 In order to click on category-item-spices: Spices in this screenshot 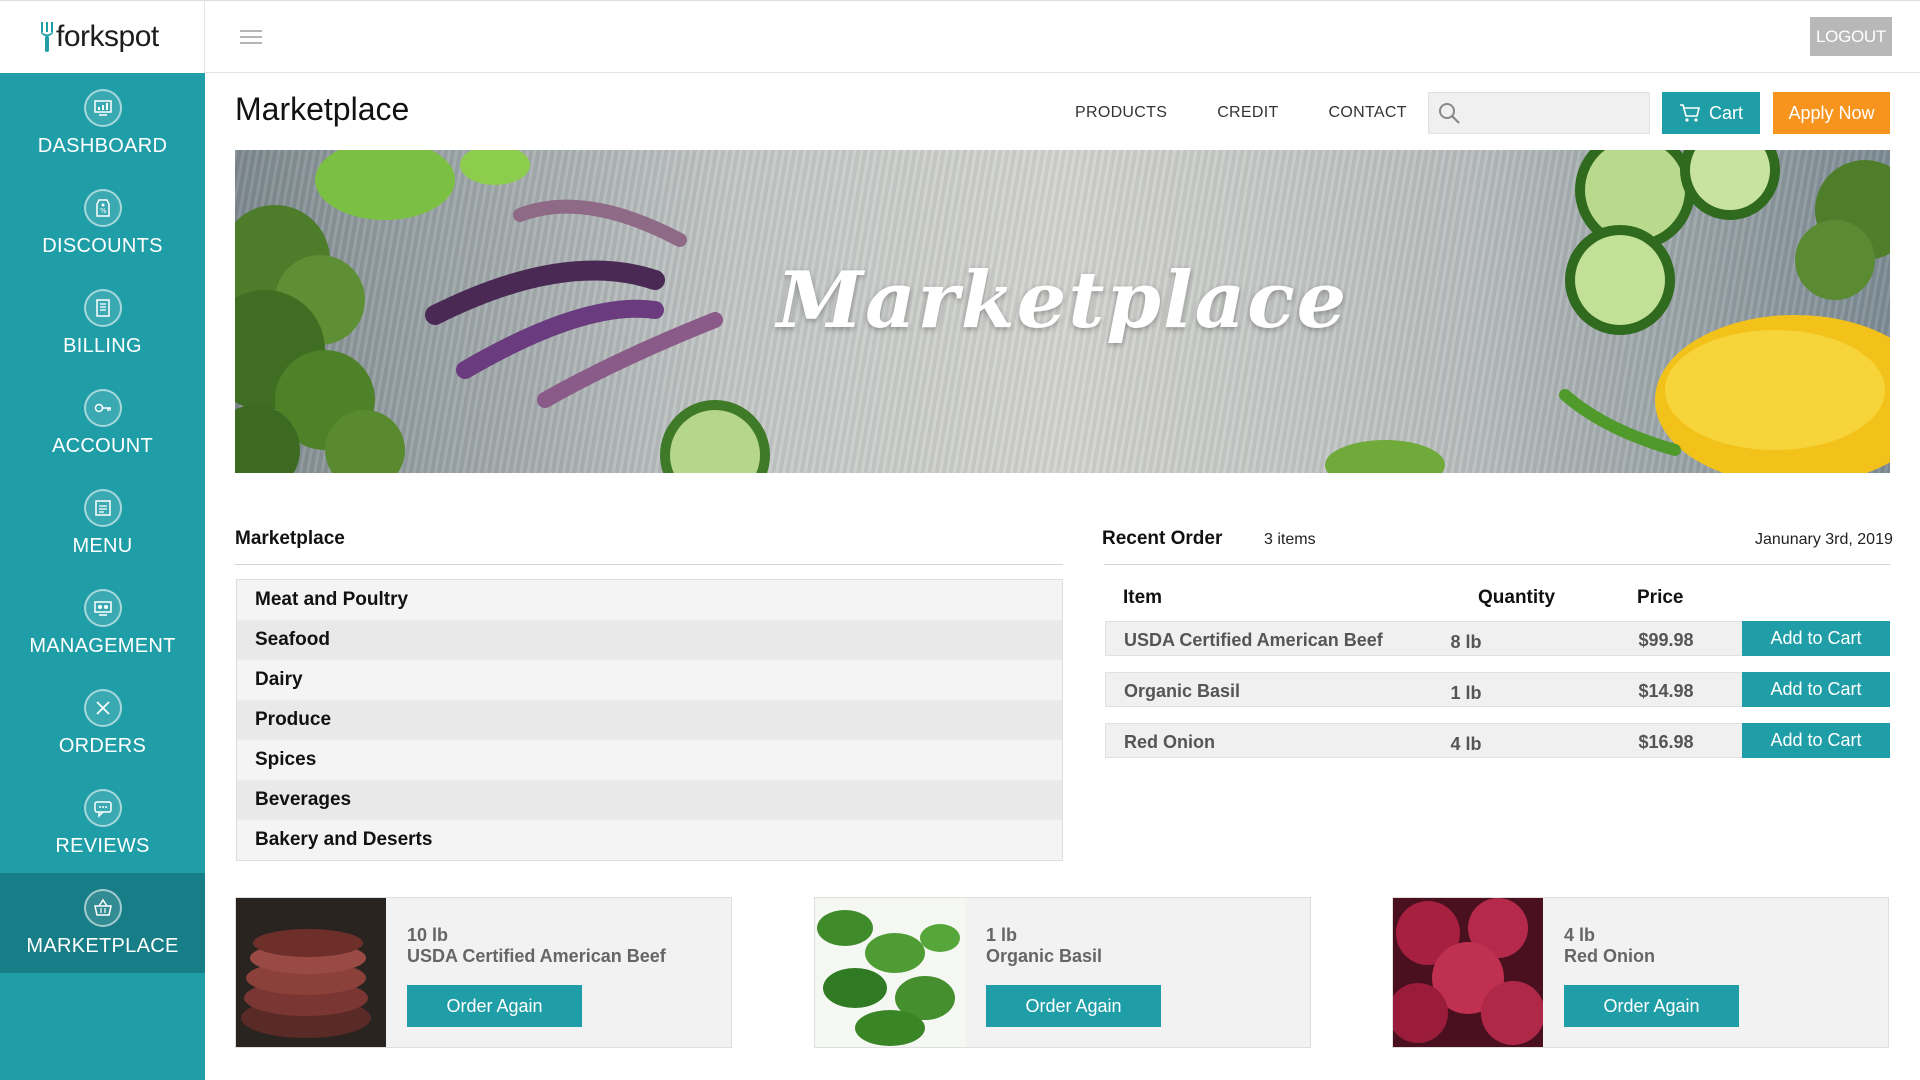, I will do `click(649, 760)`.